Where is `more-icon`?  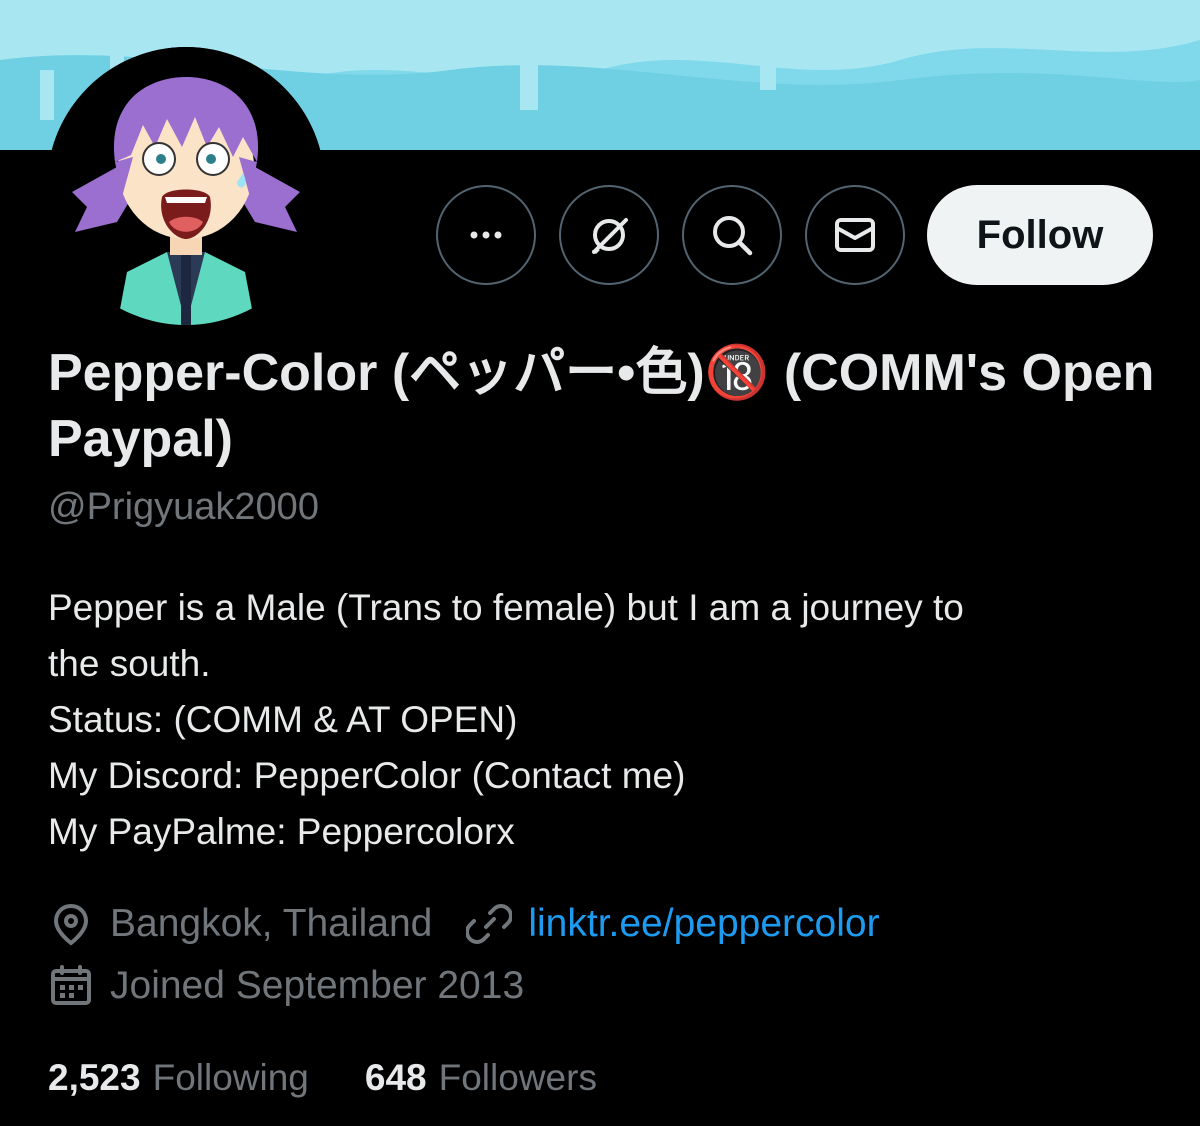 more-icon is located at coordinates (486, 235).